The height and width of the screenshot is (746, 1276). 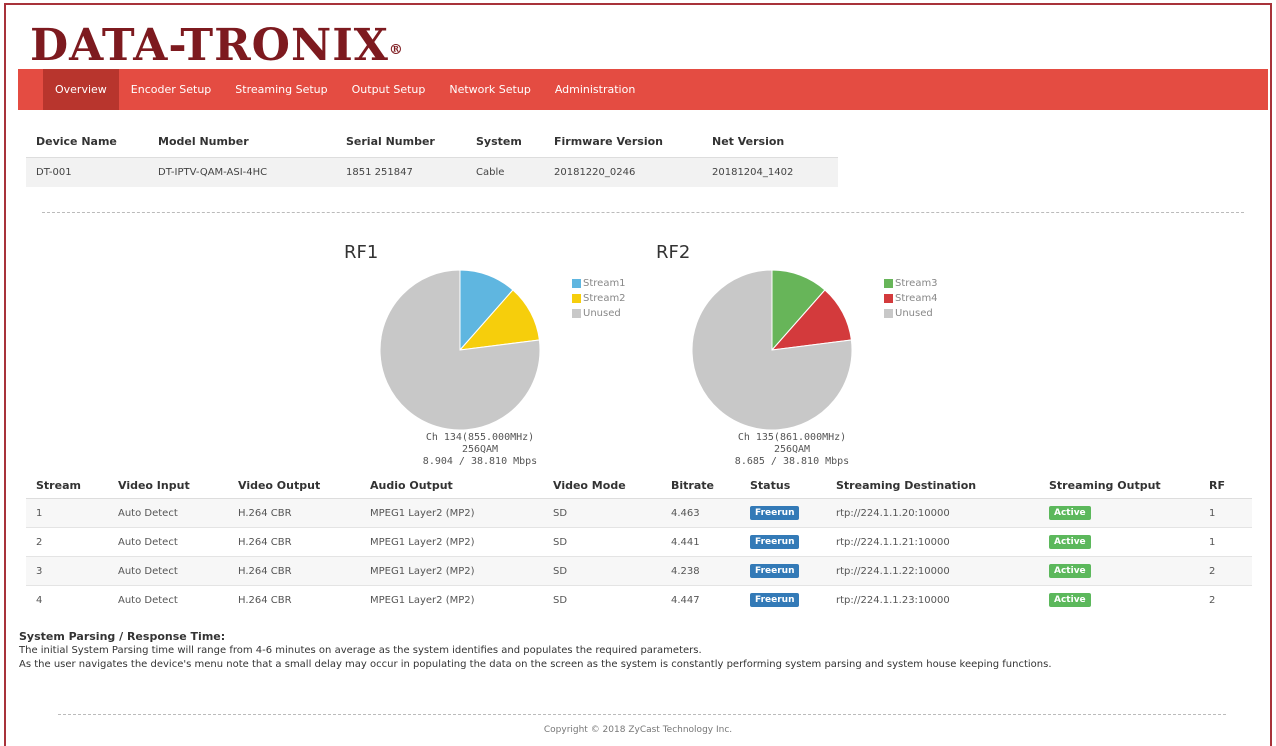 I want to click on nav-overview: Overview, so click(x=81, y=89).